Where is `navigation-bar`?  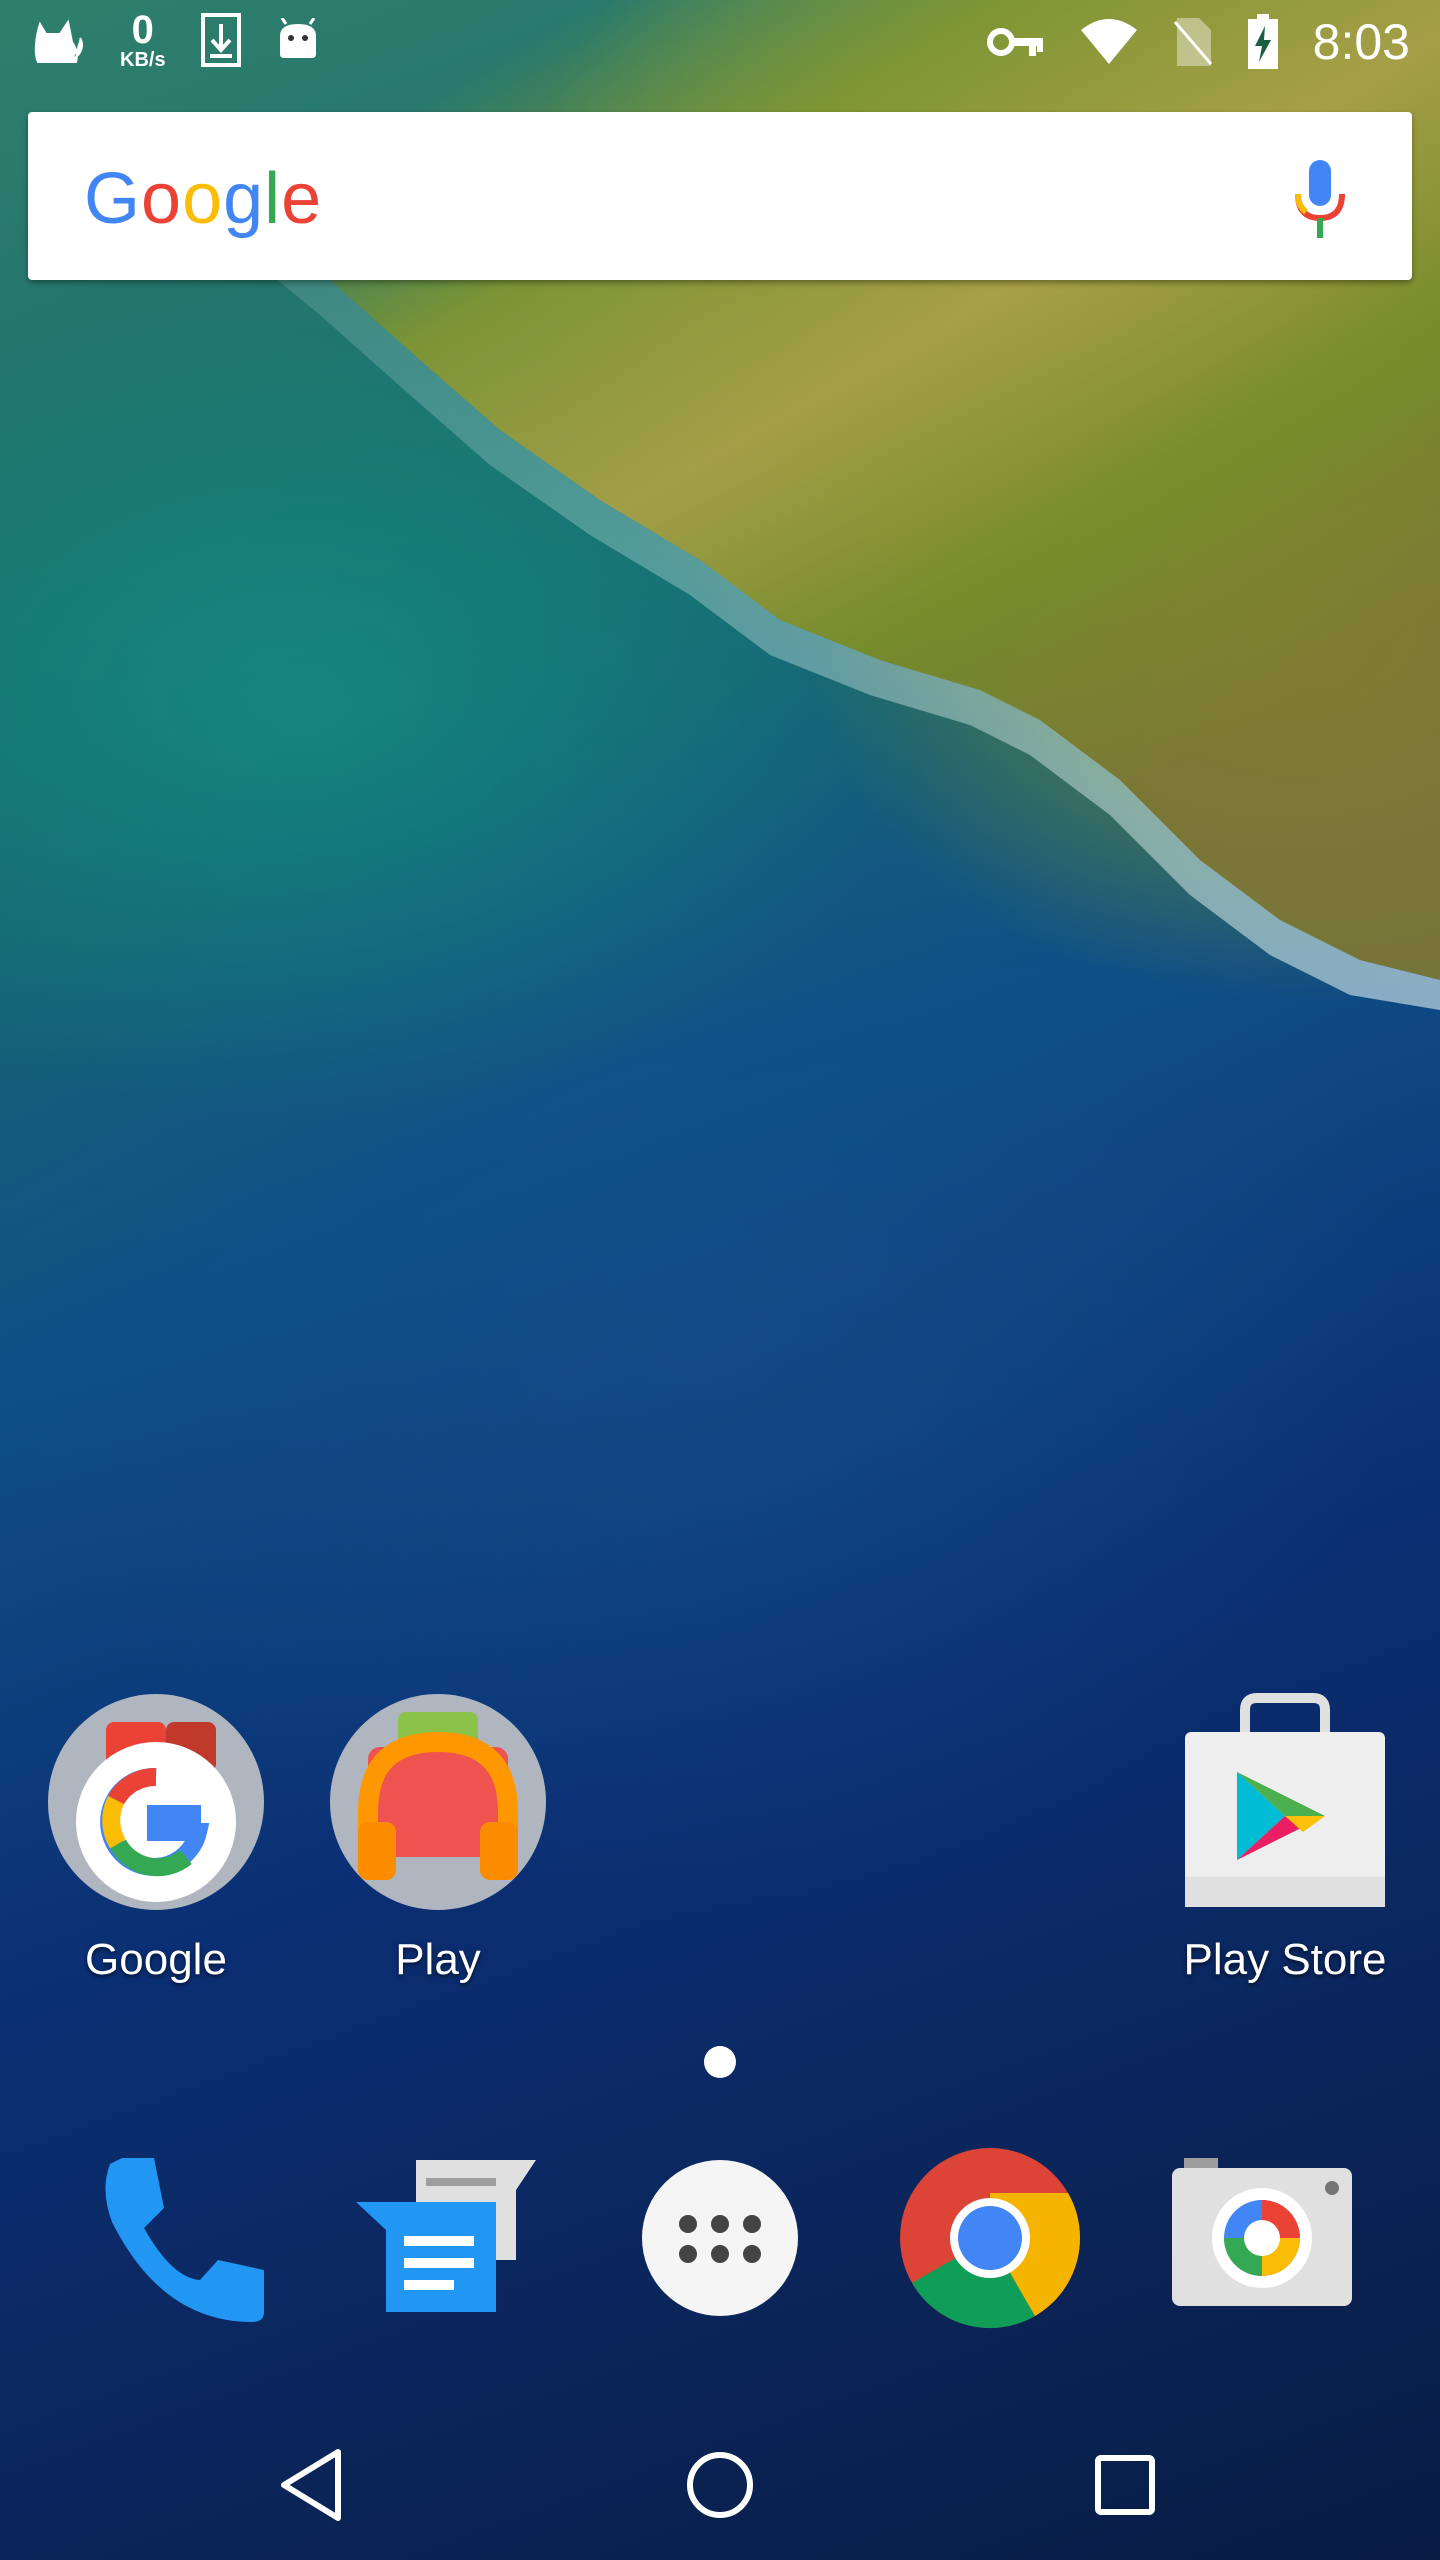
navigation-bar is located at coordinates (720, 2480).